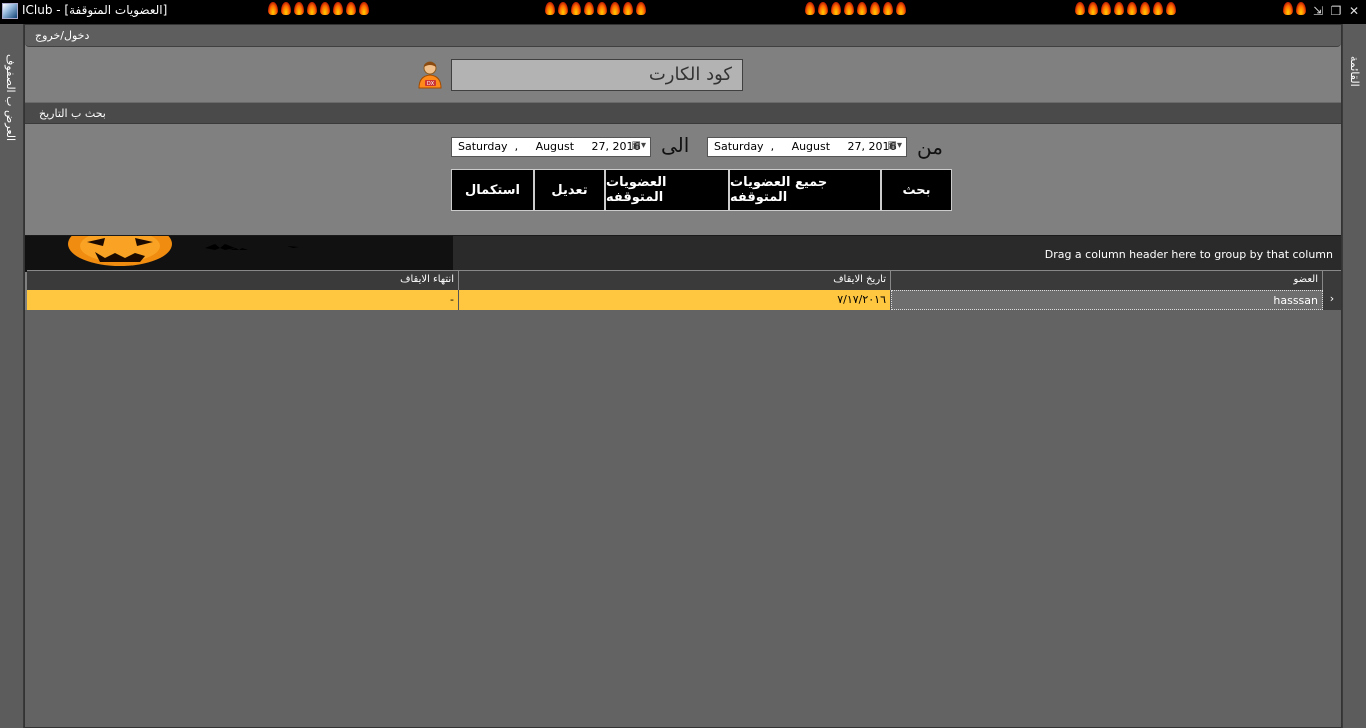  I want to click on right-side-panel: القائمة, so click(1354, 376).